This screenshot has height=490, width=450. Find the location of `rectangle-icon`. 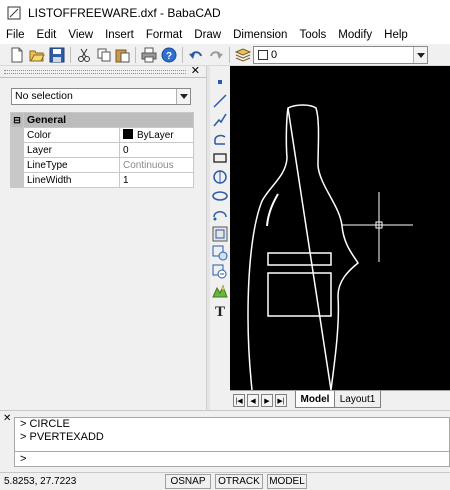

rectangle-icon is located at coordinates (220, 158).